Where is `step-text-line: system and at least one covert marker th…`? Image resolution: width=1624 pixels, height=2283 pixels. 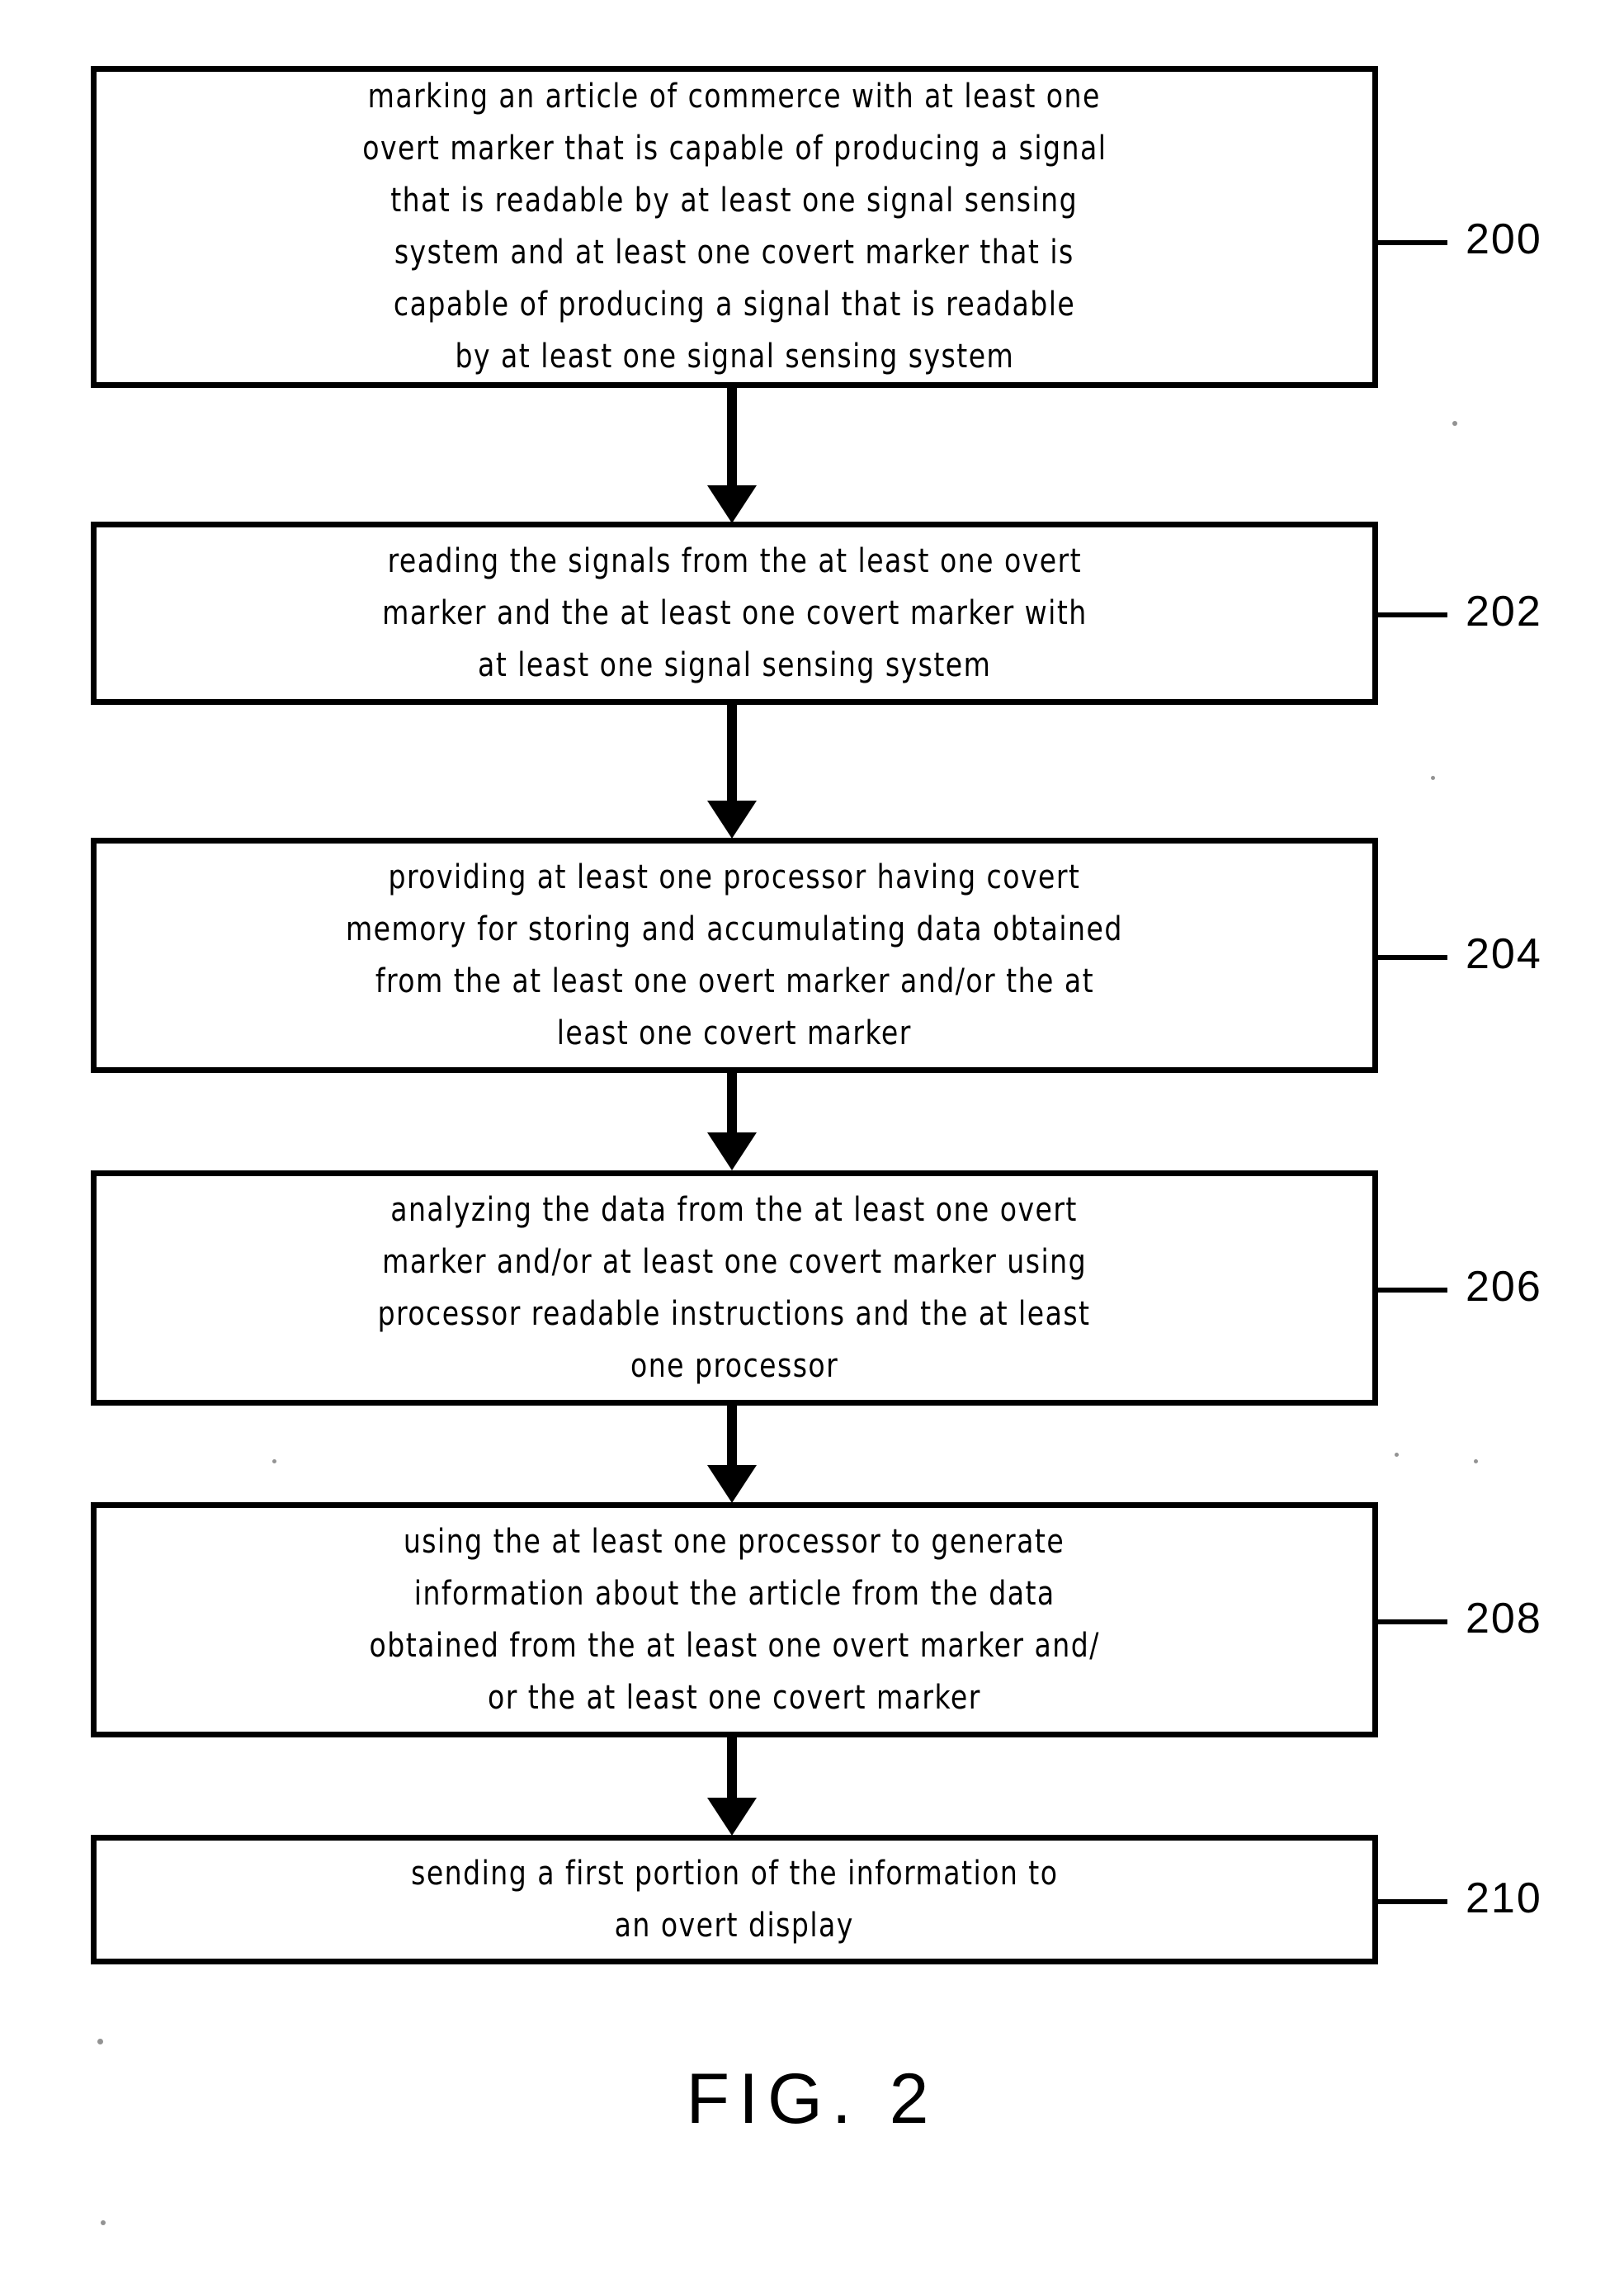
step-text-line: system and at least one covert marker th… is located at coordinates (734, 253).